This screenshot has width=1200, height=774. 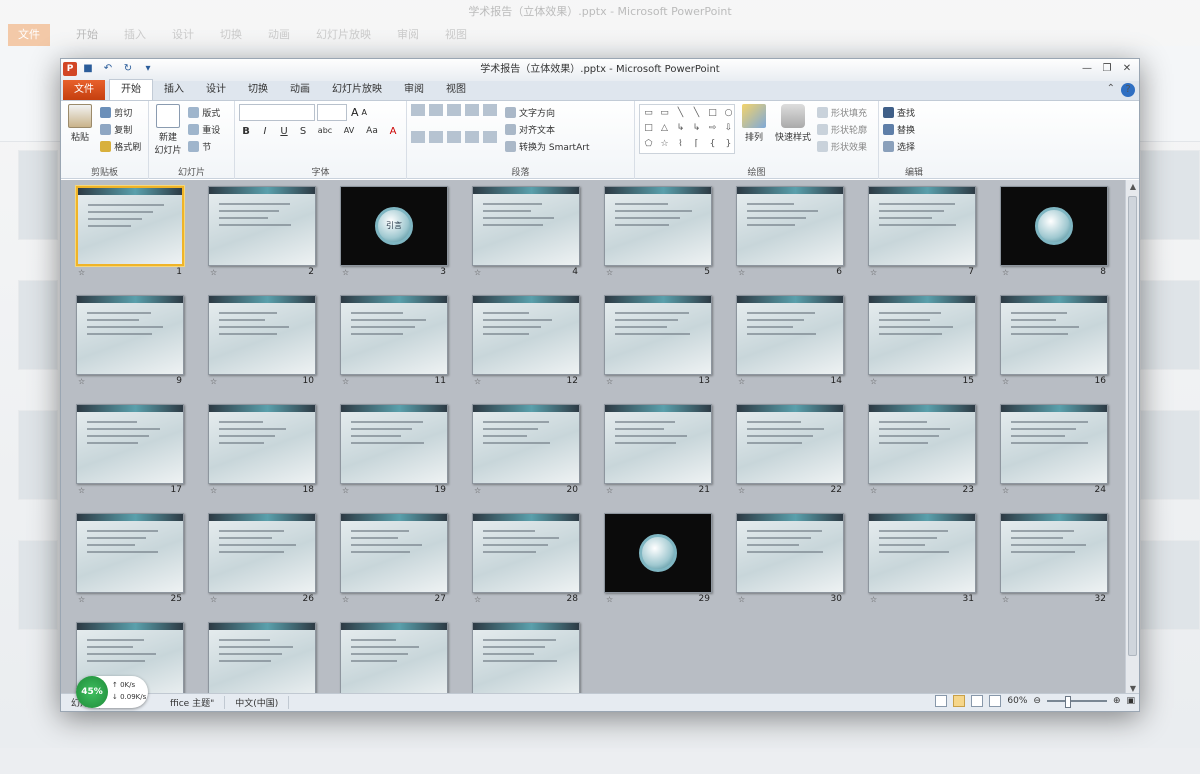 What do you see at coordinates (454, 137) in the screenshot?
I see `align-right-icon` at bounding box center [454, 137].